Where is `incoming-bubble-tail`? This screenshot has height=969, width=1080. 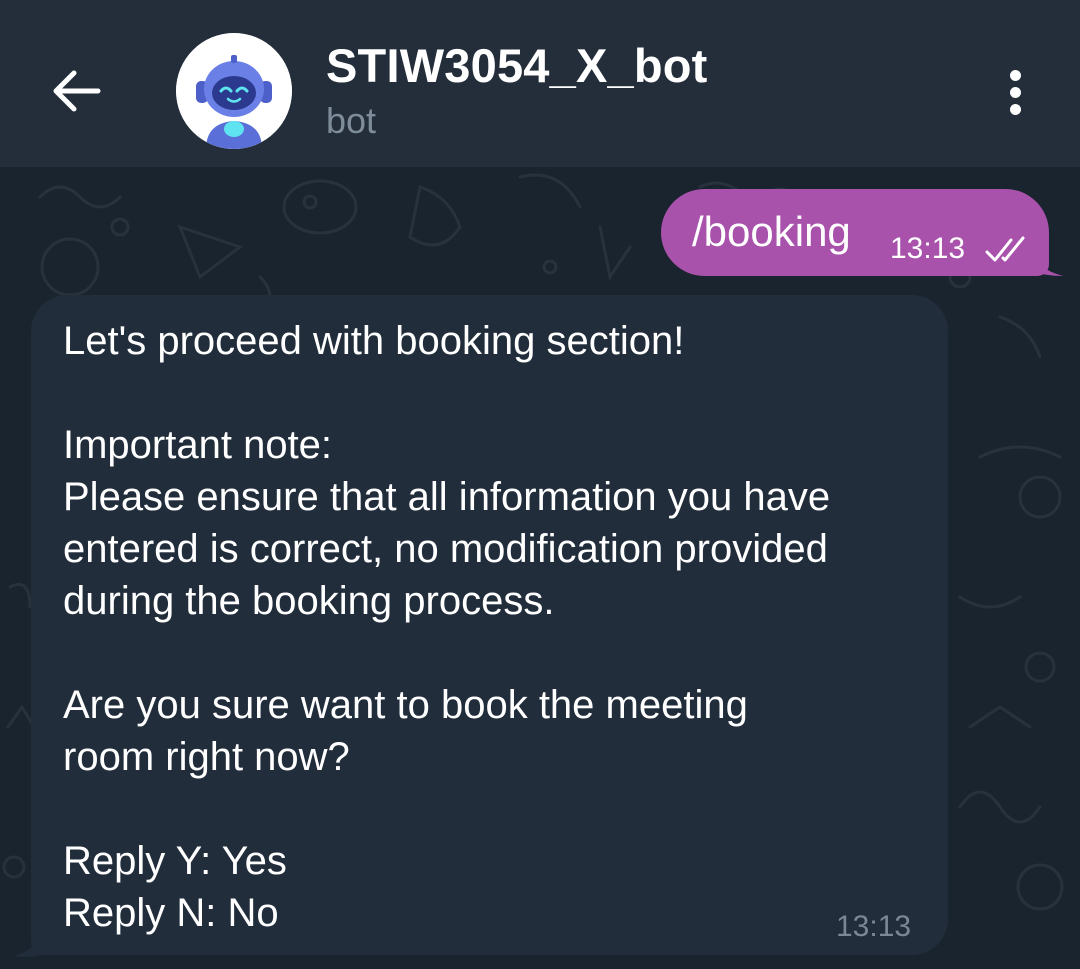 incoming-bubble-tail is located at coordinates (31, 937).